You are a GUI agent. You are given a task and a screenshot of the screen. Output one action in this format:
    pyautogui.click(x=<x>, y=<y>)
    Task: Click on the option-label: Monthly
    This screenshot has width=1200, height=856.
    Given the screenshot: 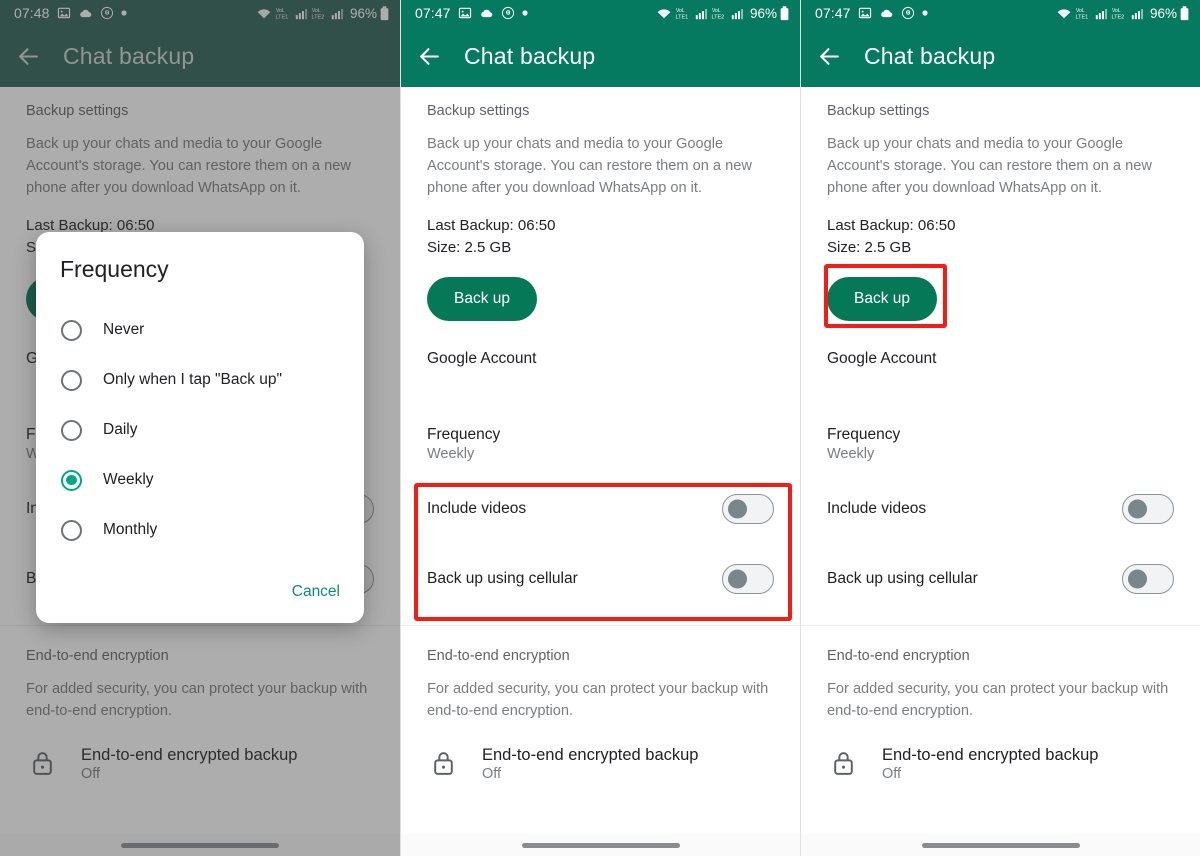 What is the action you would take?
    pyautogui.click(x=130, y=529)
    